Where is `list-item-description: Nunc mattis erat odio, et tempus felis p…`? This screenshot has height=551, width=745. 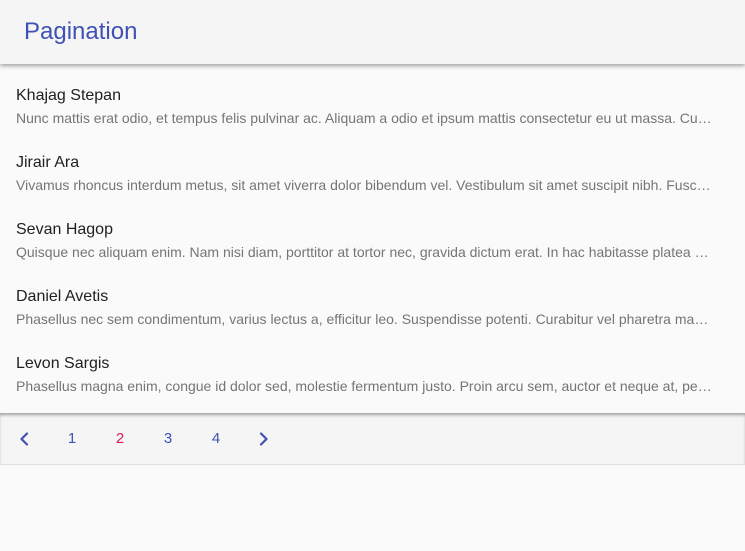 list-item-description: Nunc mattis erat odio, et tempus felis p… is located at coordinates (364, 118).